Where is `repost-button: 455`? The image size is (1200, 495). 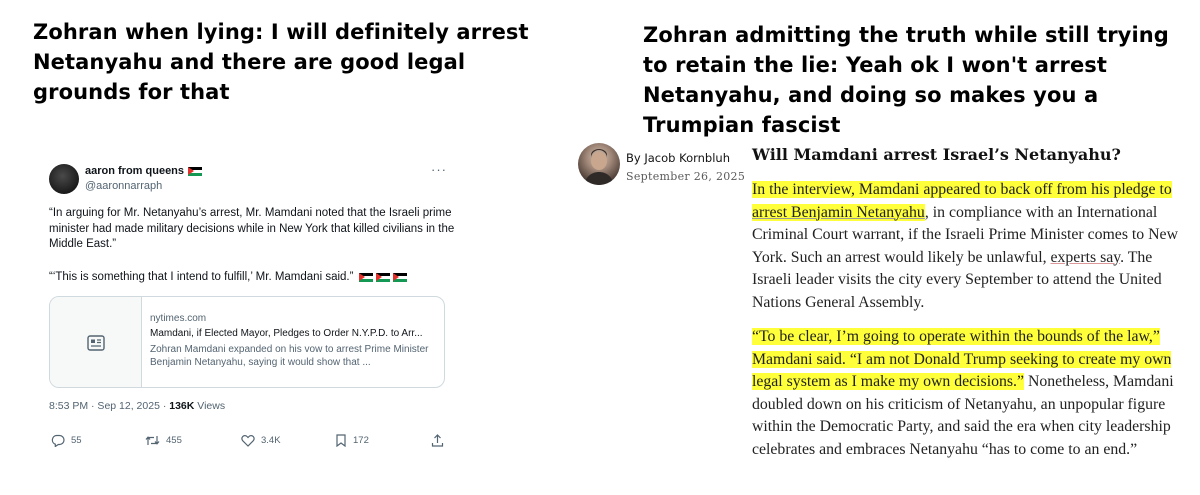 repost-button: 455 is located at coordinates (163, 440).